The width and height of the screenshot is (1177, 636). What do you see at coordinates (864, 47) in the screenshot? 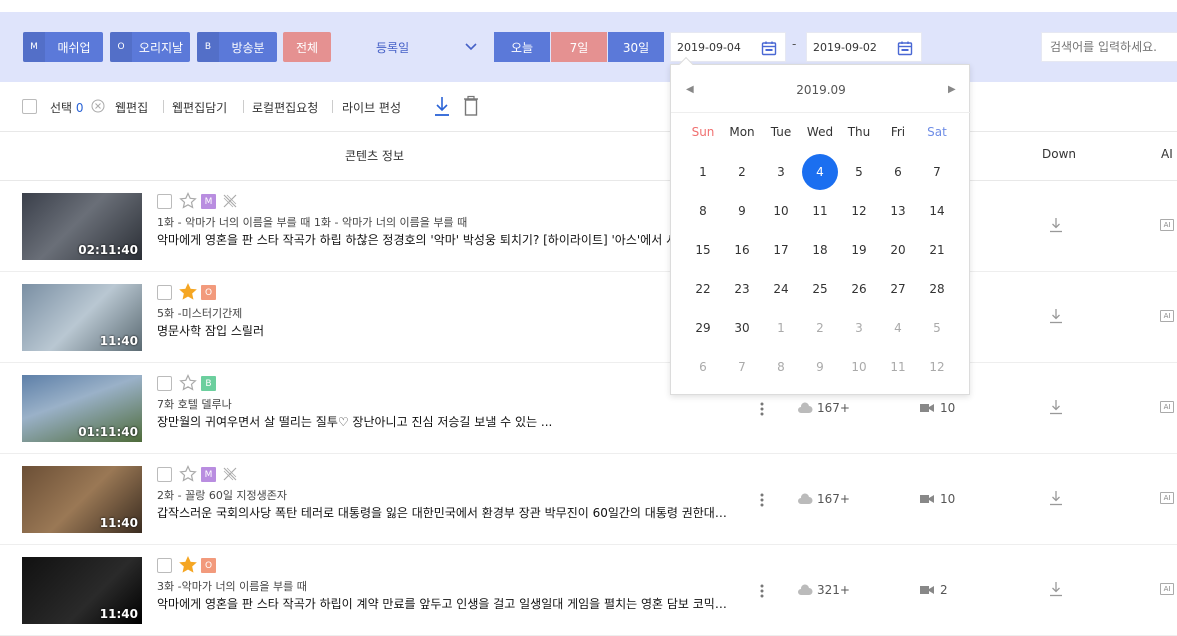
I see `date-to-field: 2019-09-02` at bounding box center [864, 47].